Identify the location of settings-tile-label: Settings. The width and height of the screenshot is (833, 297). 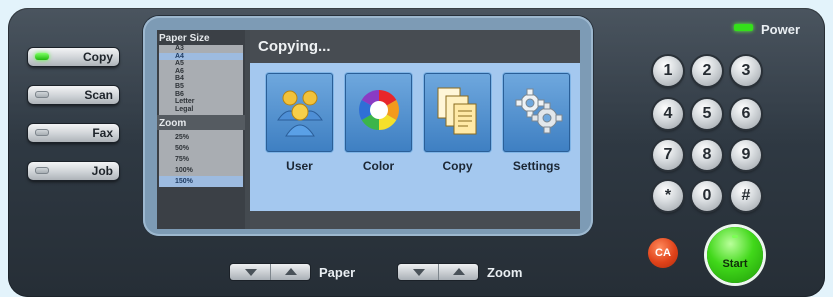
(536, 166).